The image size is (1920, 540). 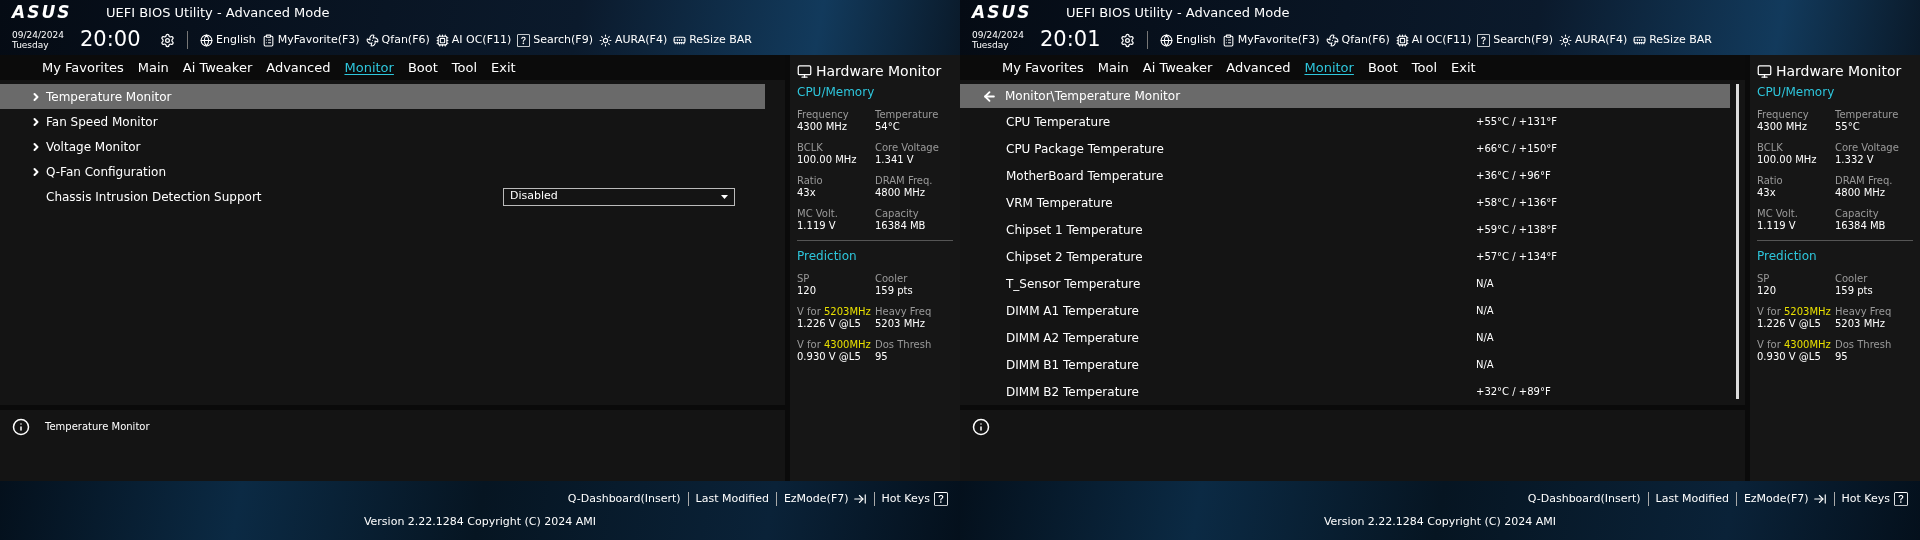 I want to click on dropdown-field: Disabled, so click(x=619, y=196).